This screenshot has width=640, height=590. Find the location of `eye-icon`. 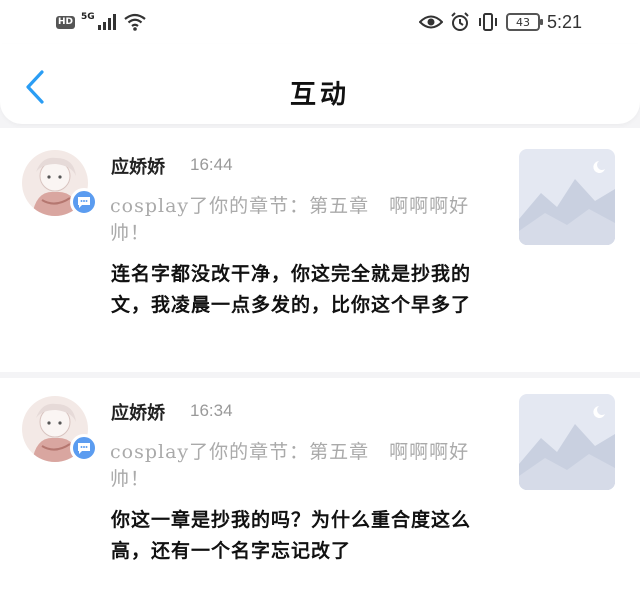

eye-icon is located at coordinates (430, 22).